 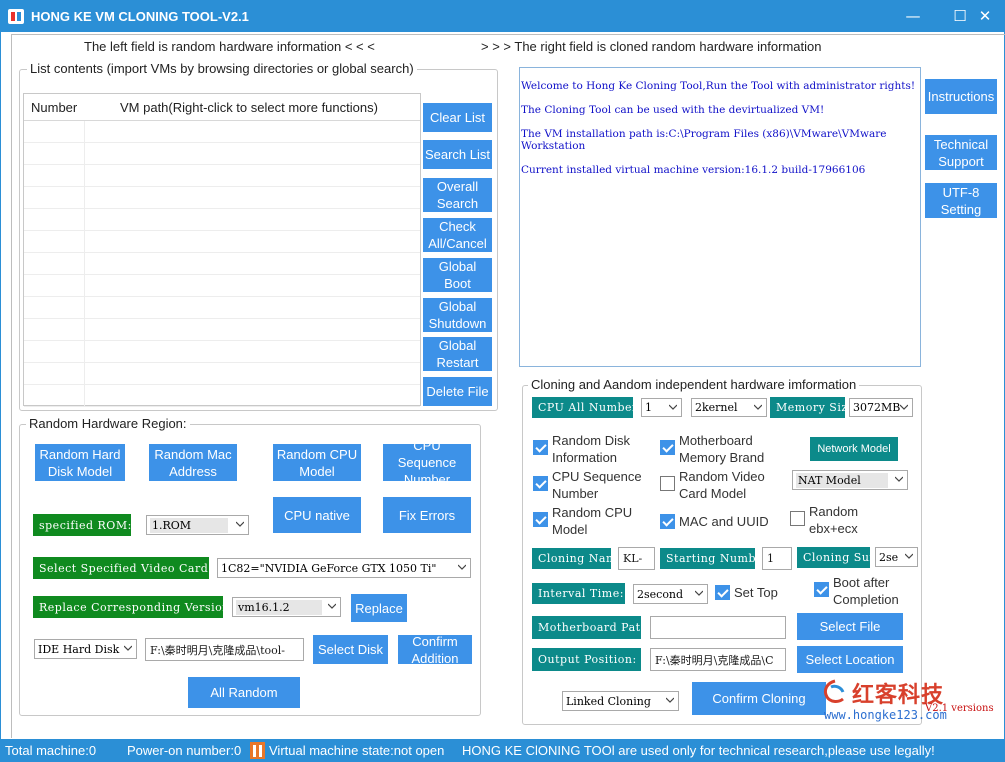 What do you see at coordinates (850, 480) in the screenshot?
I see `network-model-select: NAT Model` at bounding box center [850, 480].